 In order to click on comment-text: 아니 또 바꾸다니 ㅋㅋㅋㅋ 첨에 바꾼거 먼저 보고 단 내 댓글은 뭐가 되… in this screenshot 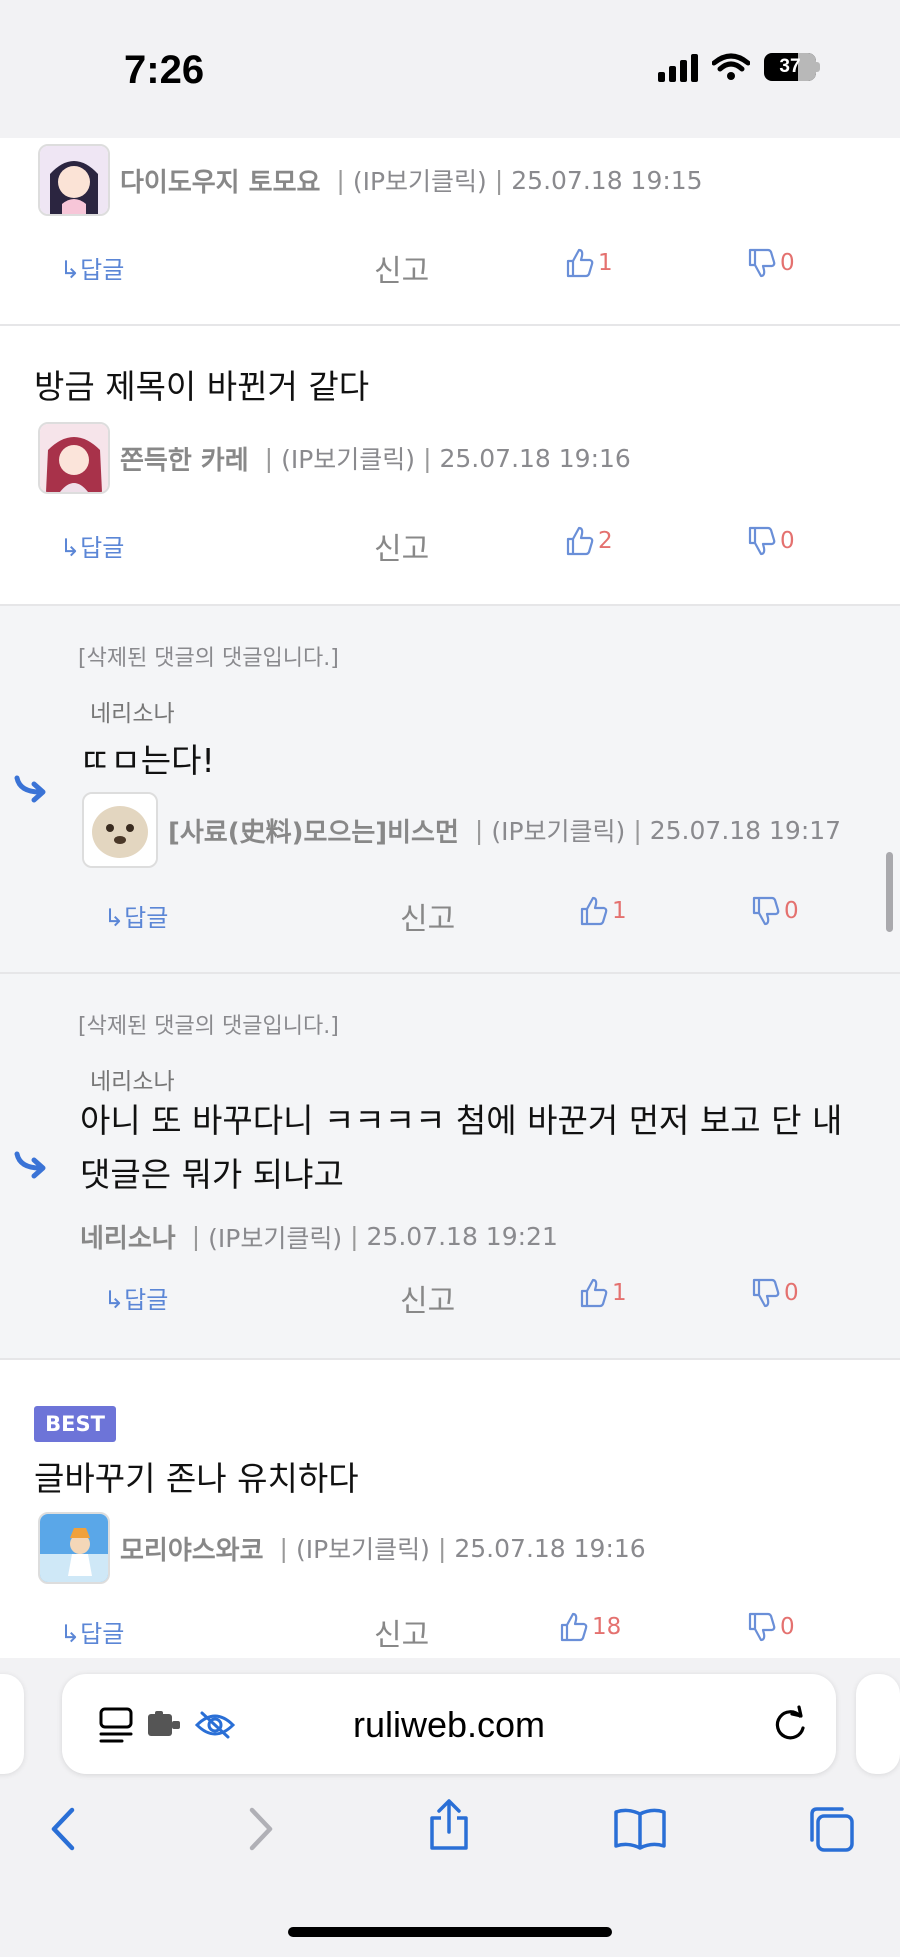, I will do `click(461, 1147)`.